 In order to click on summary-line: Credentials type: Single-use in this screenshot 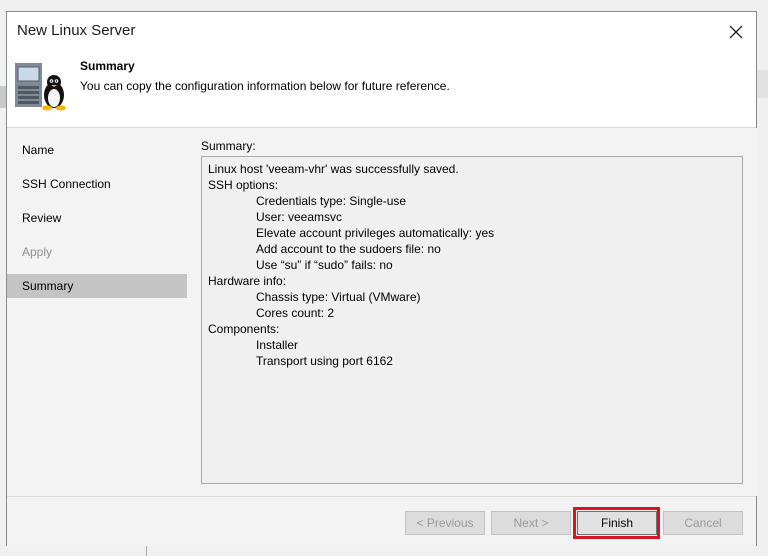, I will do `click(331, 201)`.